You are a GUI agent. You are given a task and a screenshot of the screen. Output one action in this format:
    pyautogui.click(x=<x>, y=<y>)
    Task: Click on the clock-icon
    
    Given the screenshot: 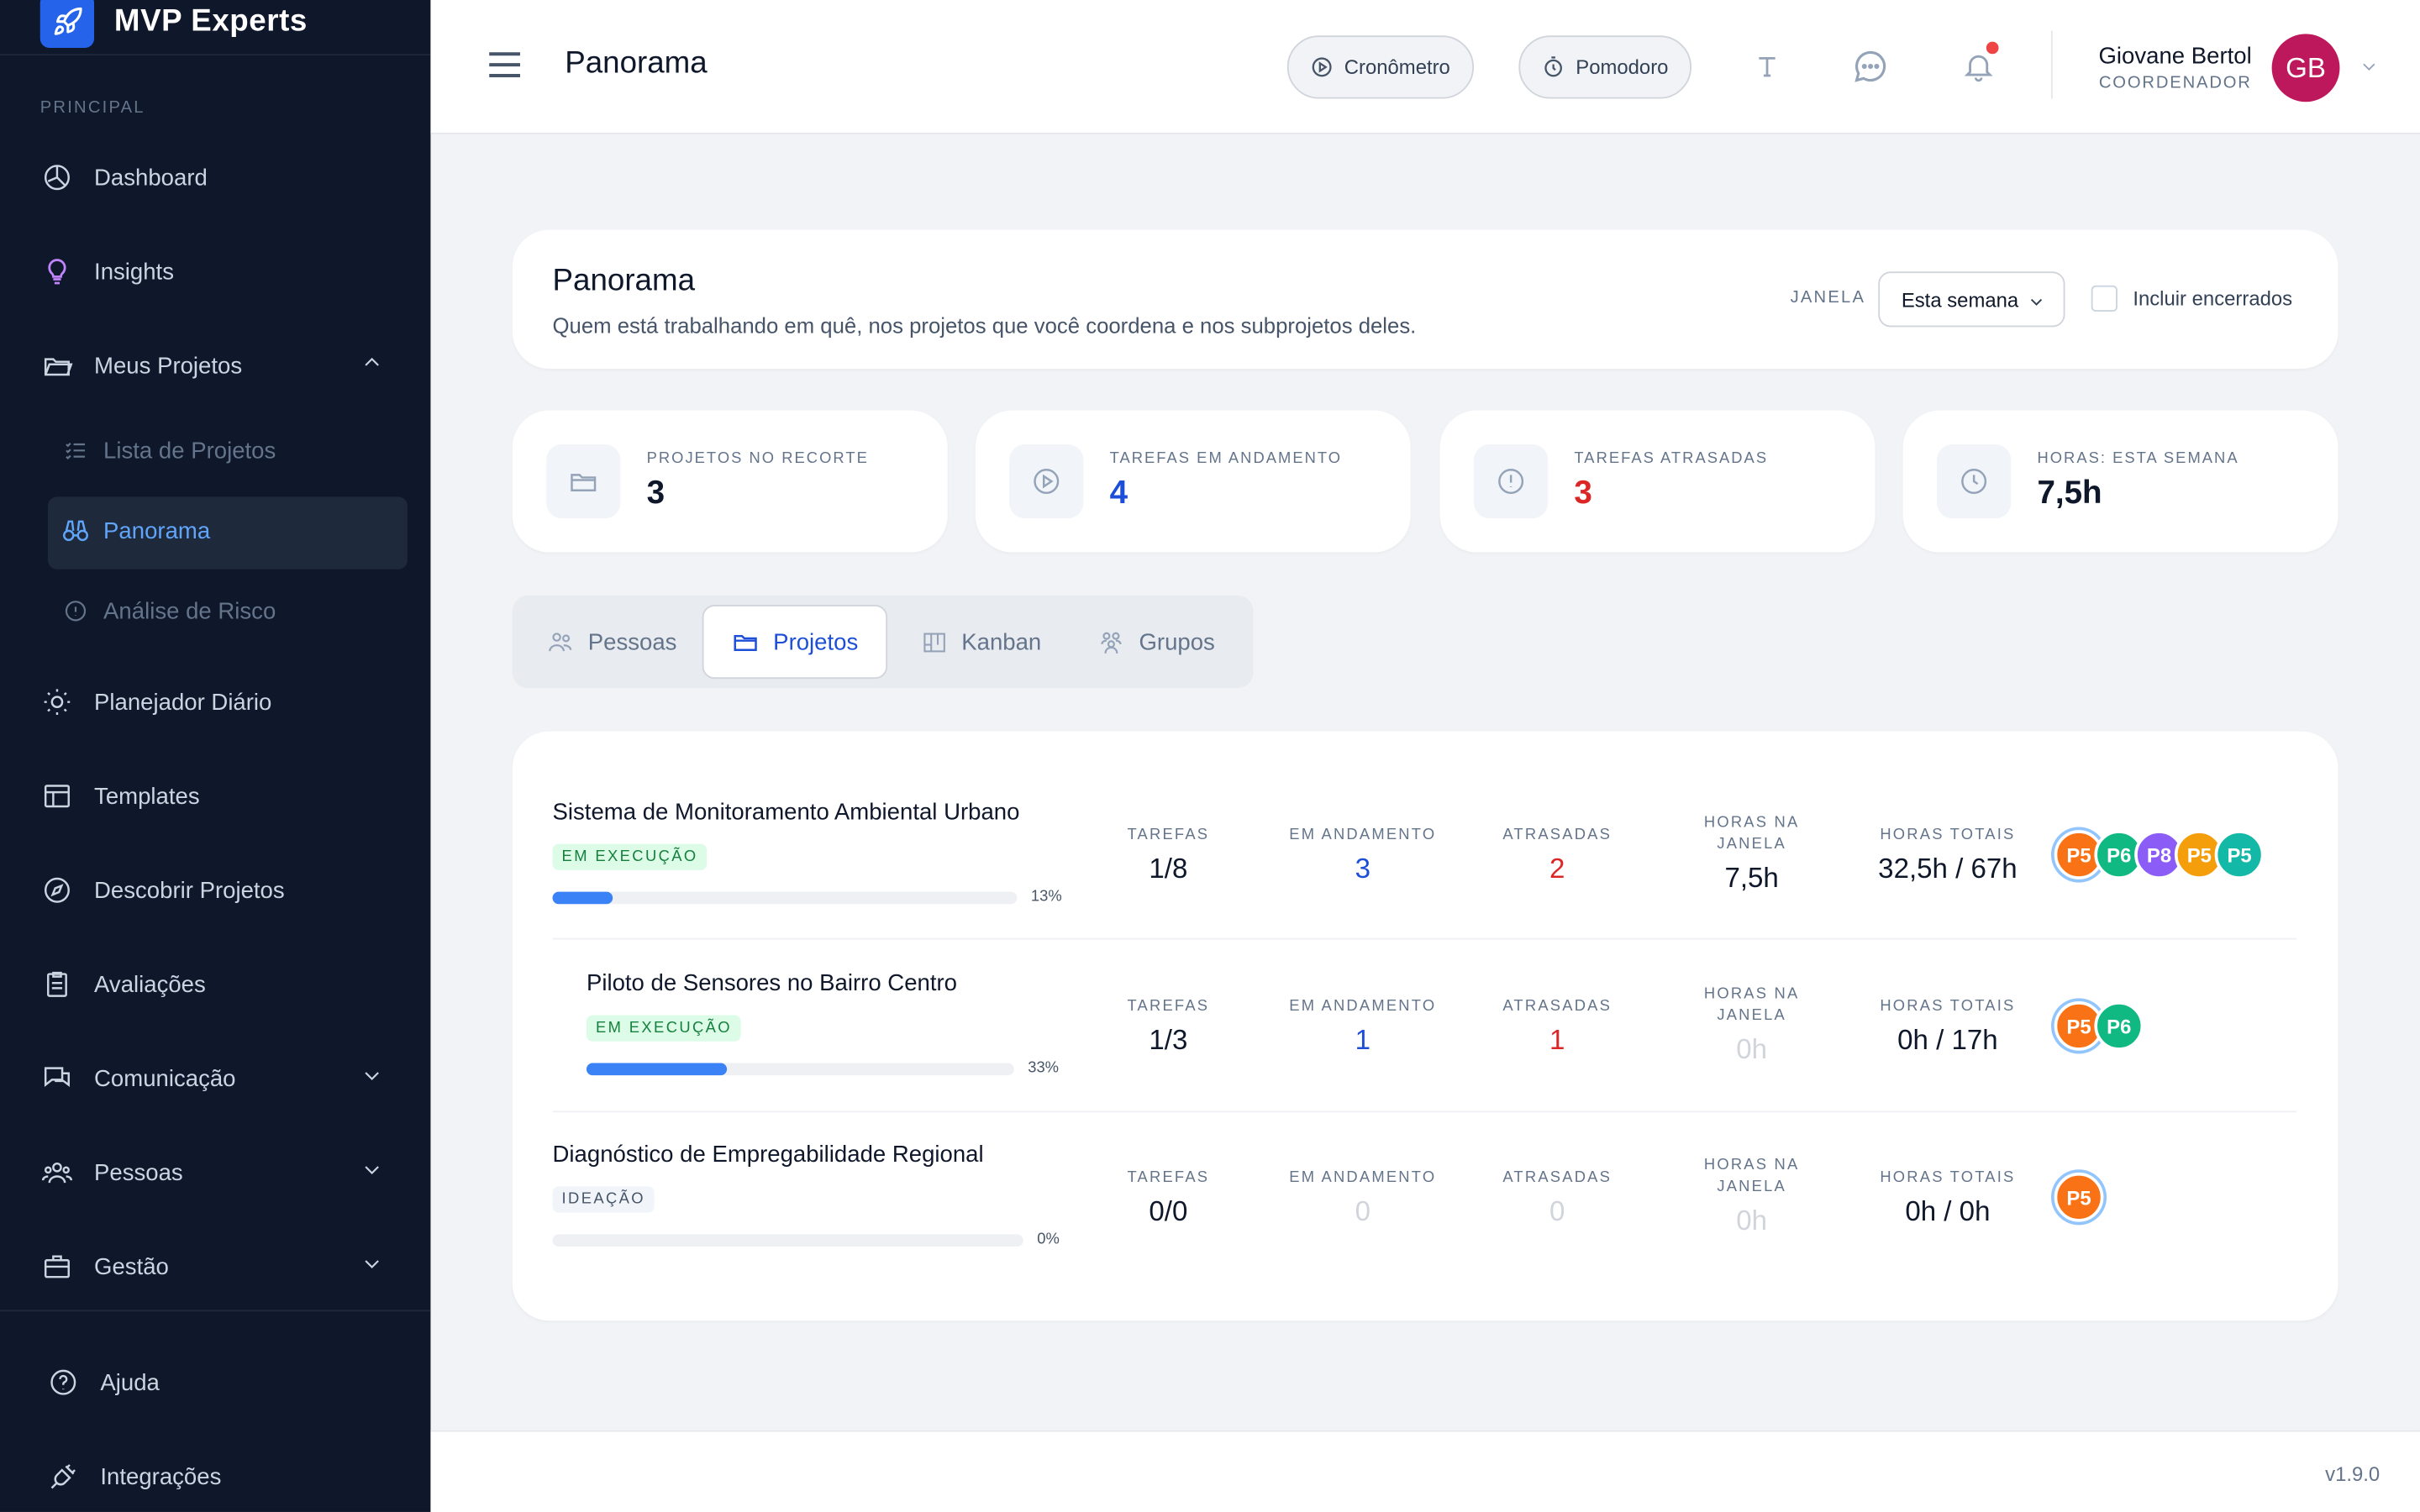 What is the action you would take?
    pyautogui.click(x=1975, y=481)
    